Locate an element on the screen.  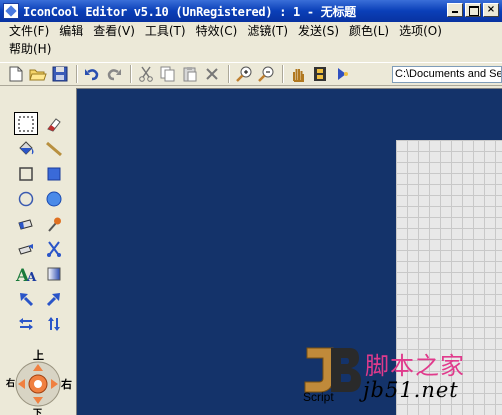
rotate-left-icon is located at coordinates (26, 298).